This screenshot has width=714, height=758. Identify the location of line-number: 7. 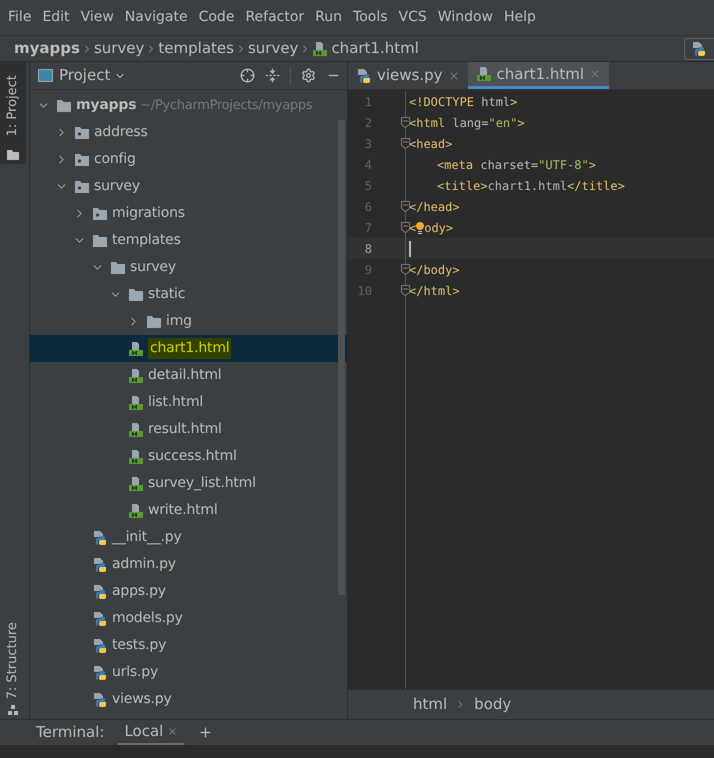
(368, 228).